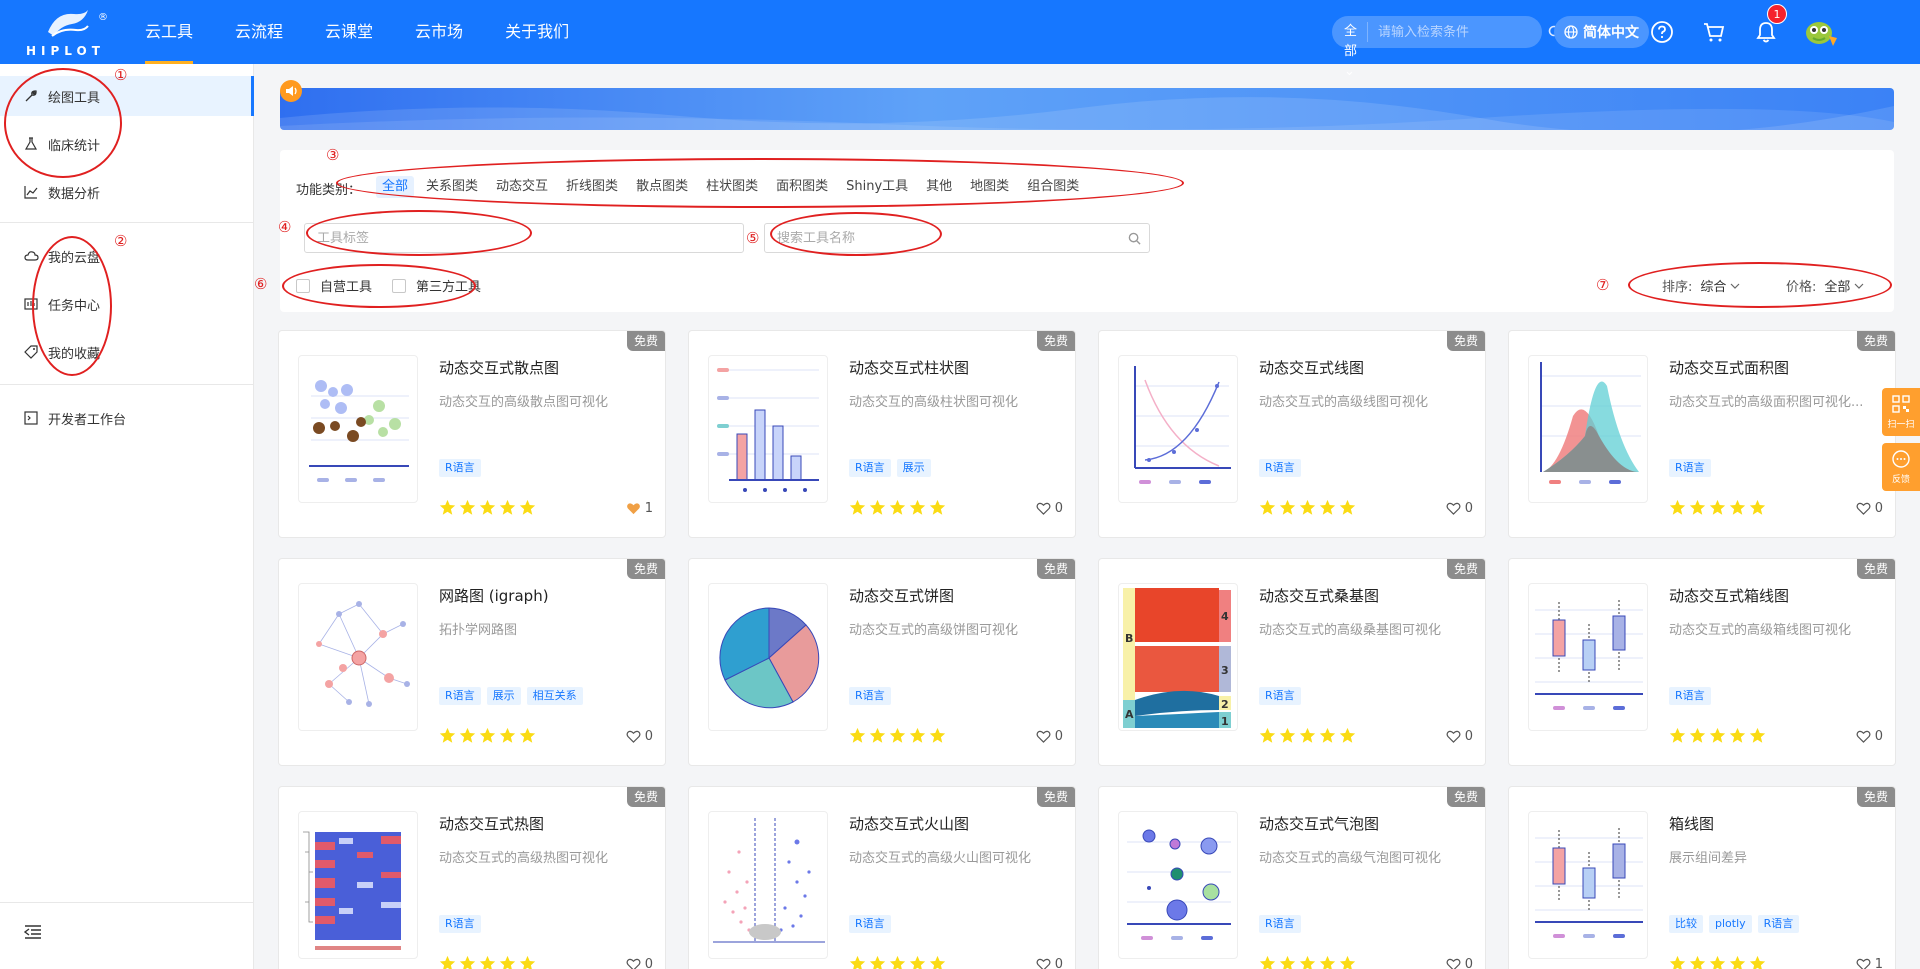 The width and height of the screenshot is (1920, 969). I want to click on category-interactive: 动态交互, so click(522, 187).